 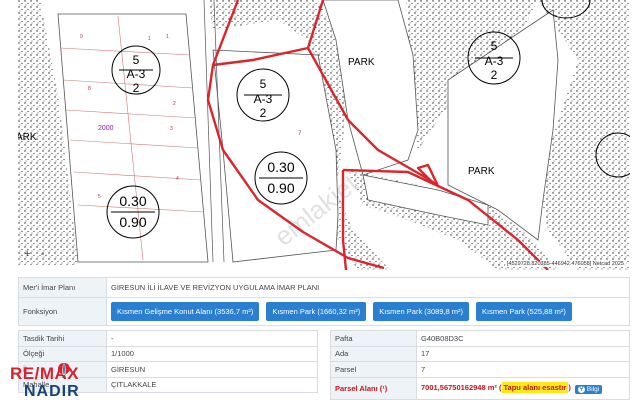 I want to click on fonksiyon-button-park-2: Kısmen Park (3089,8 m²), so click(x=421, y=311).